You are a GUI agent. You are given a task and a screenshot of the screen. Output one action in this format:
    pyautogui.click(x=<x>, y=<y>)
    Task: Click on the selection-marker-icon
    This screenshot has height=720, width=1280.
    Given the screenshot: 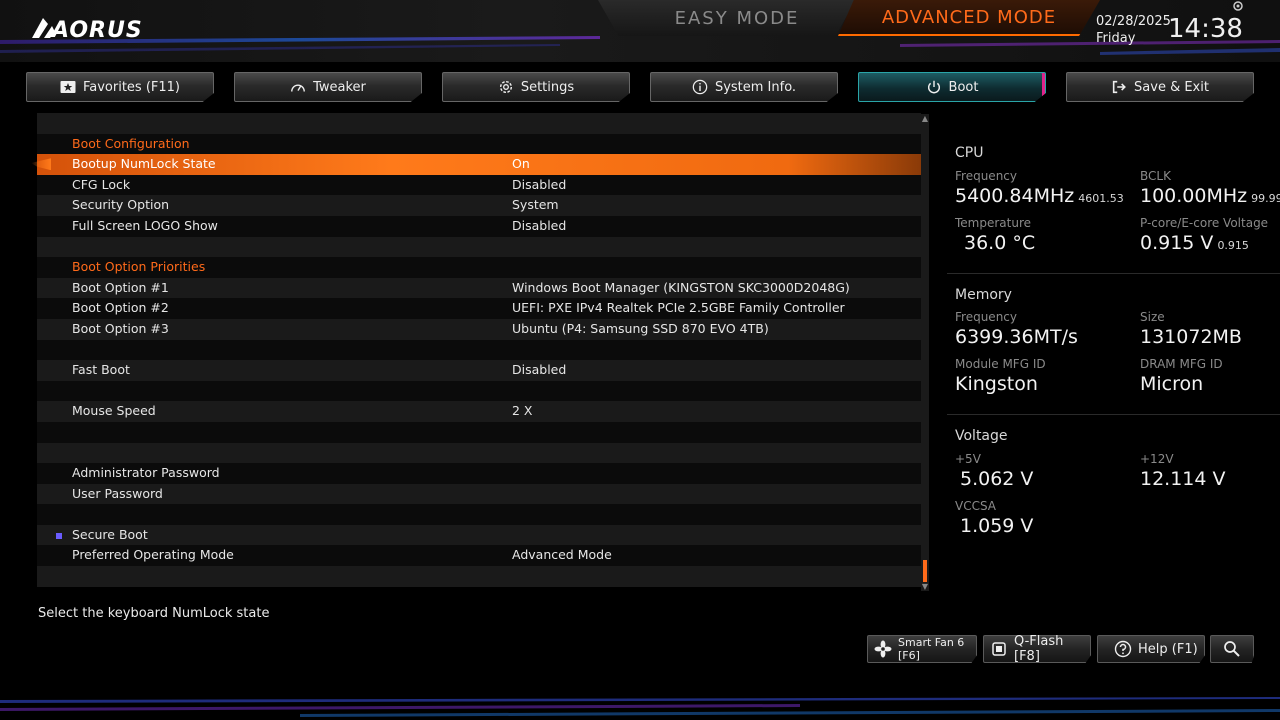 What is the action you would take?
    pyautogui.click(x=41, y=164)
    